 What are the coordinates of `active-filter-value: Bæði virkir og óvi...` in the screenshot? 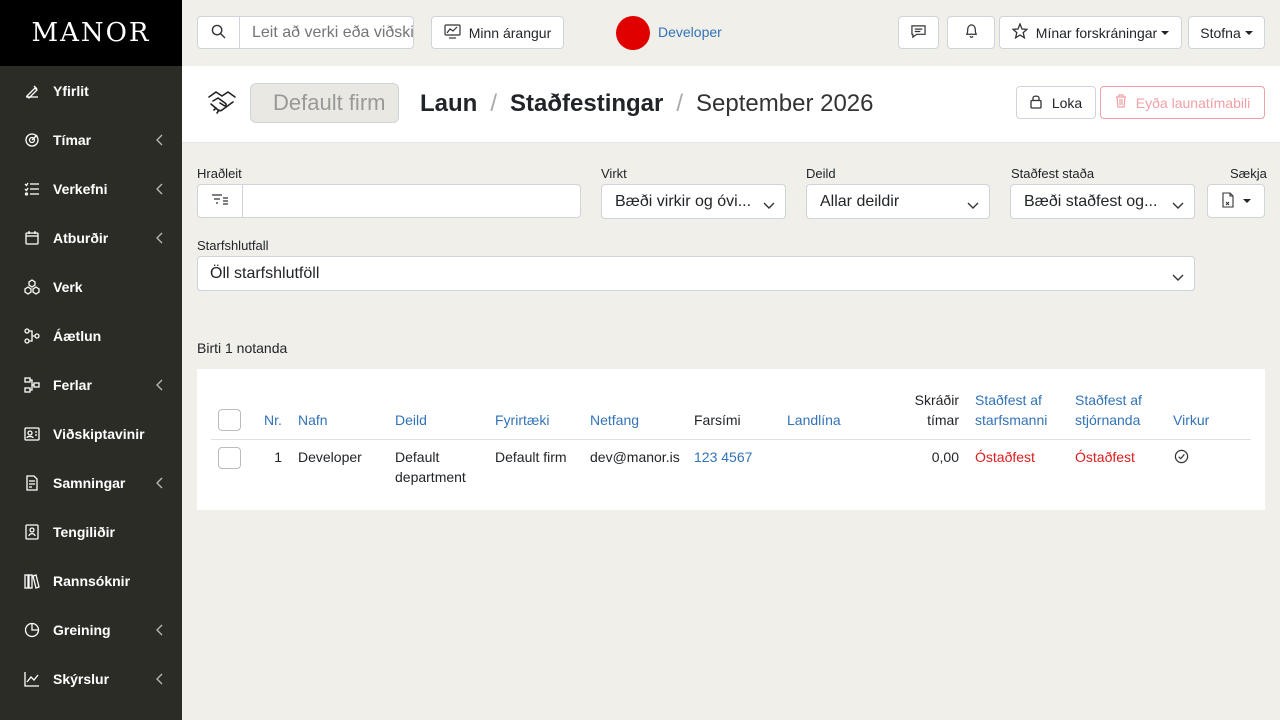 It's located at (683, 201).